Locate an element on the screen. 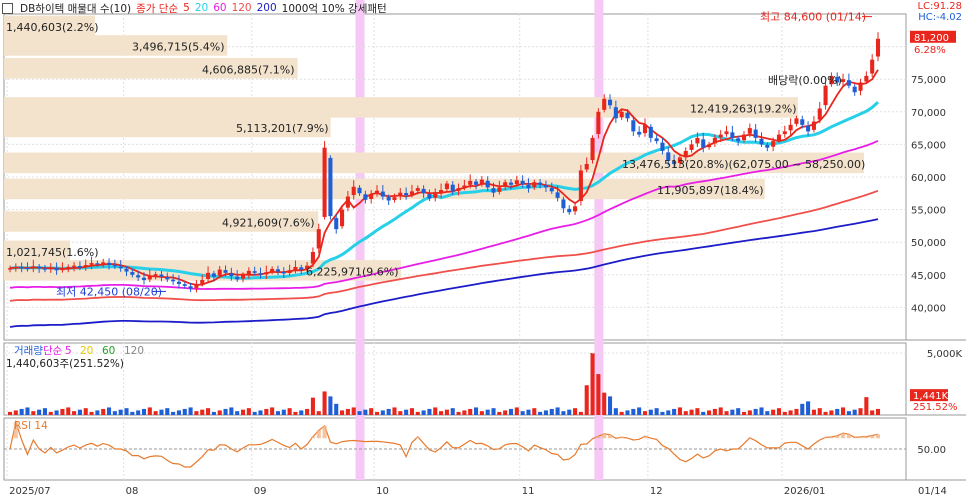  volume-profile-label: 3,496,715(5.4%) is located at coordinates (178, 47).